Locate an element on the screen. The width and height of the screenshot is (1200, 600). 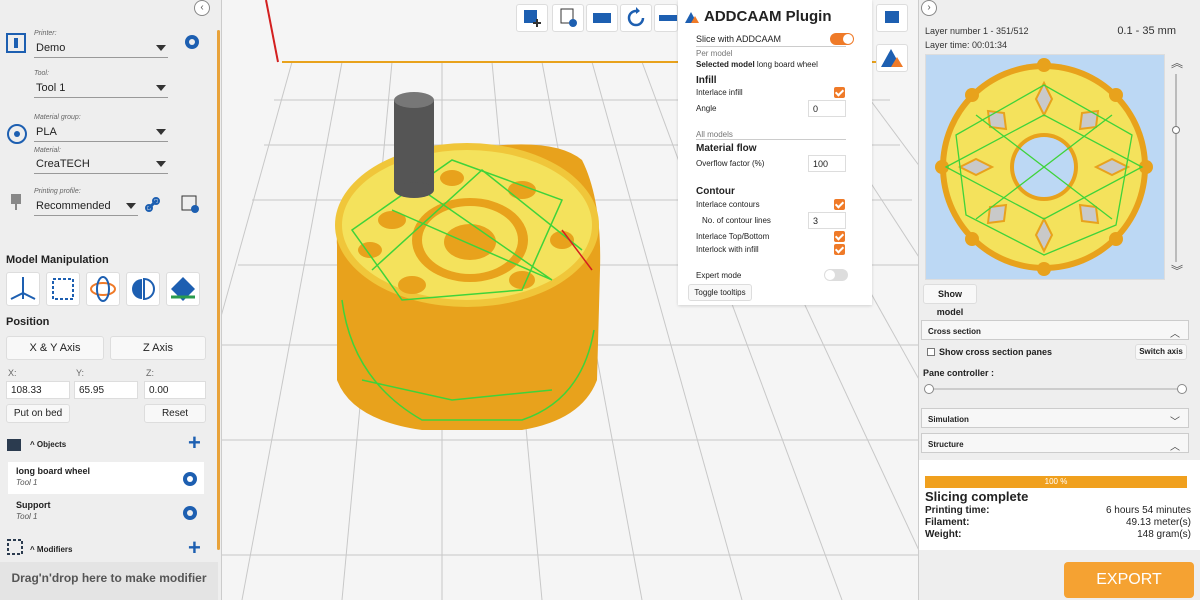
add-model-button is located at coordinates (532, 18).